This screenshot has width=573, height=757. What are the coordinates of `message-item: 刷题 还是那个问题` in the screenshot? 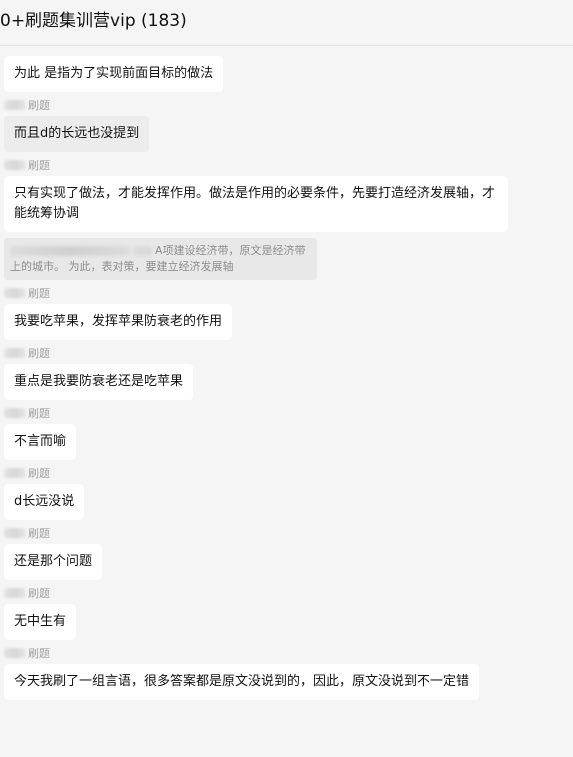 It's located at (288, 553).